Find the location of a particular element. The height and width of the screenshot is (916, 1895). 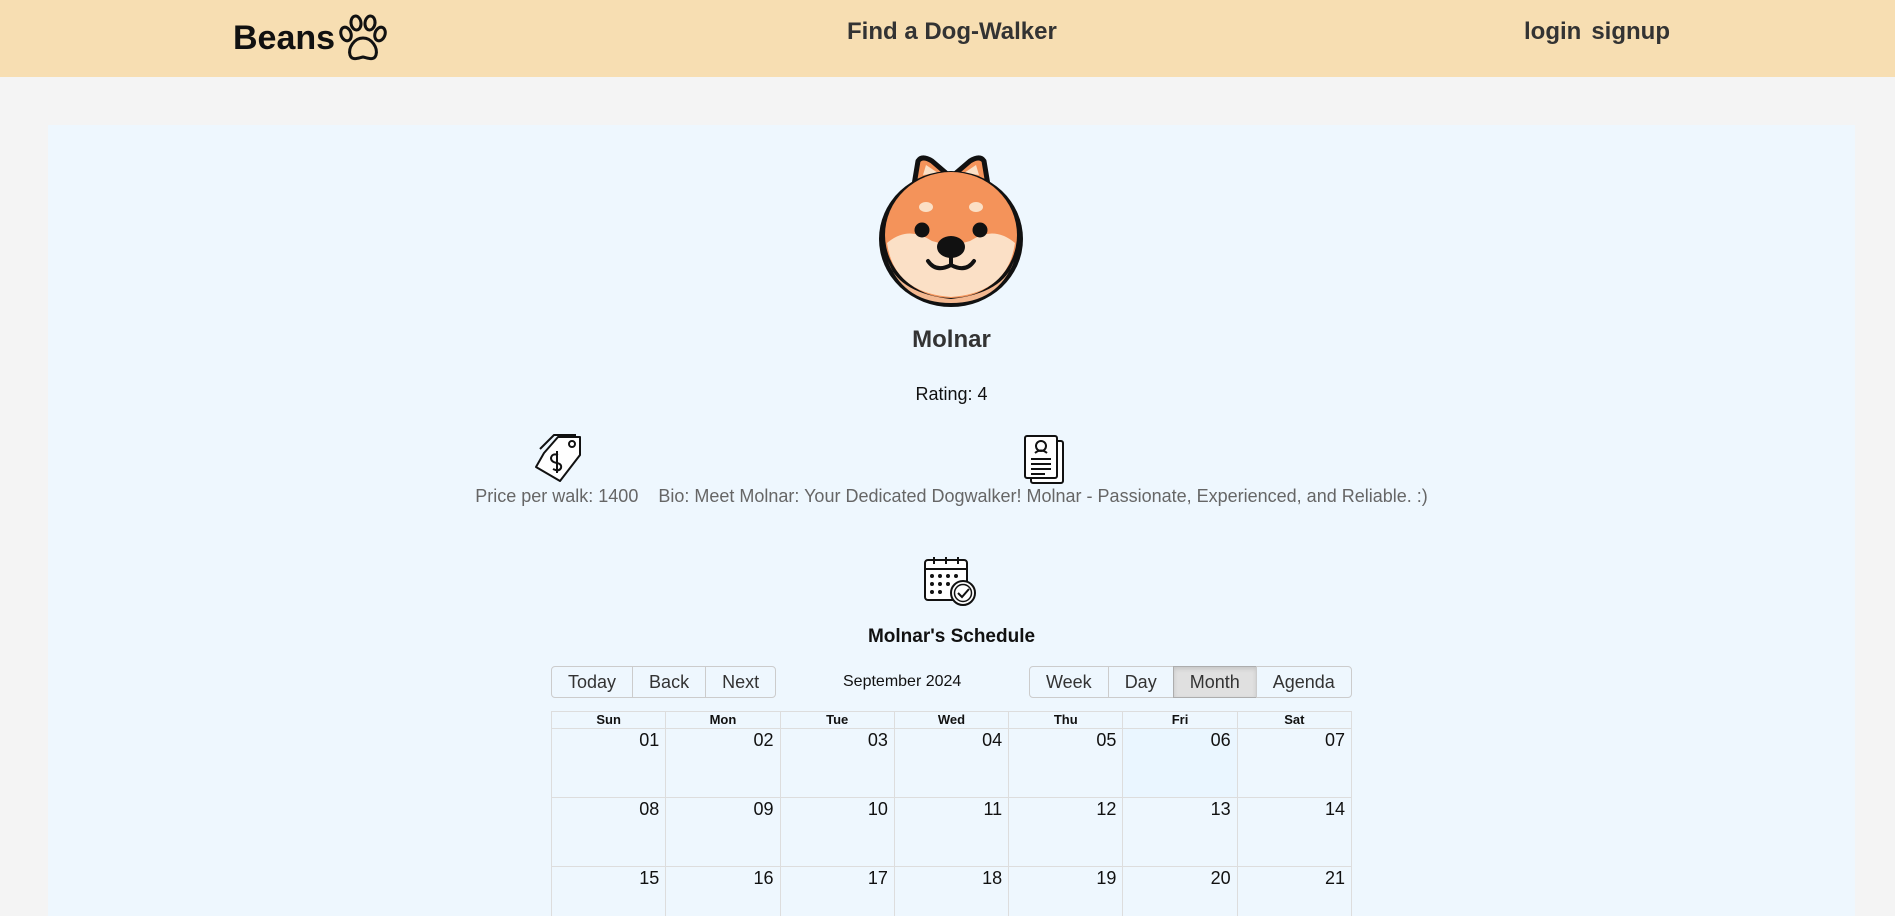

calendar-nav-buttons: Today Back Next is located at coordinates (664, 682).